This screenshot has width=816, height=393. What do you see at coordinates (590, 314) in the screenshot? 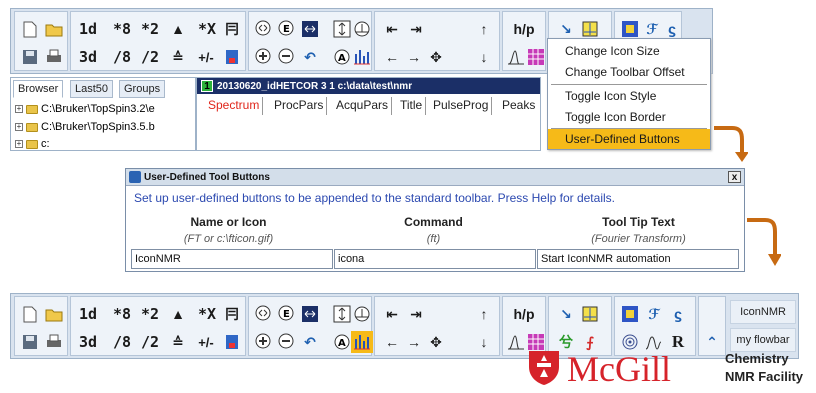
I see `peak-pick-icon` at bounding box center [590, 314].